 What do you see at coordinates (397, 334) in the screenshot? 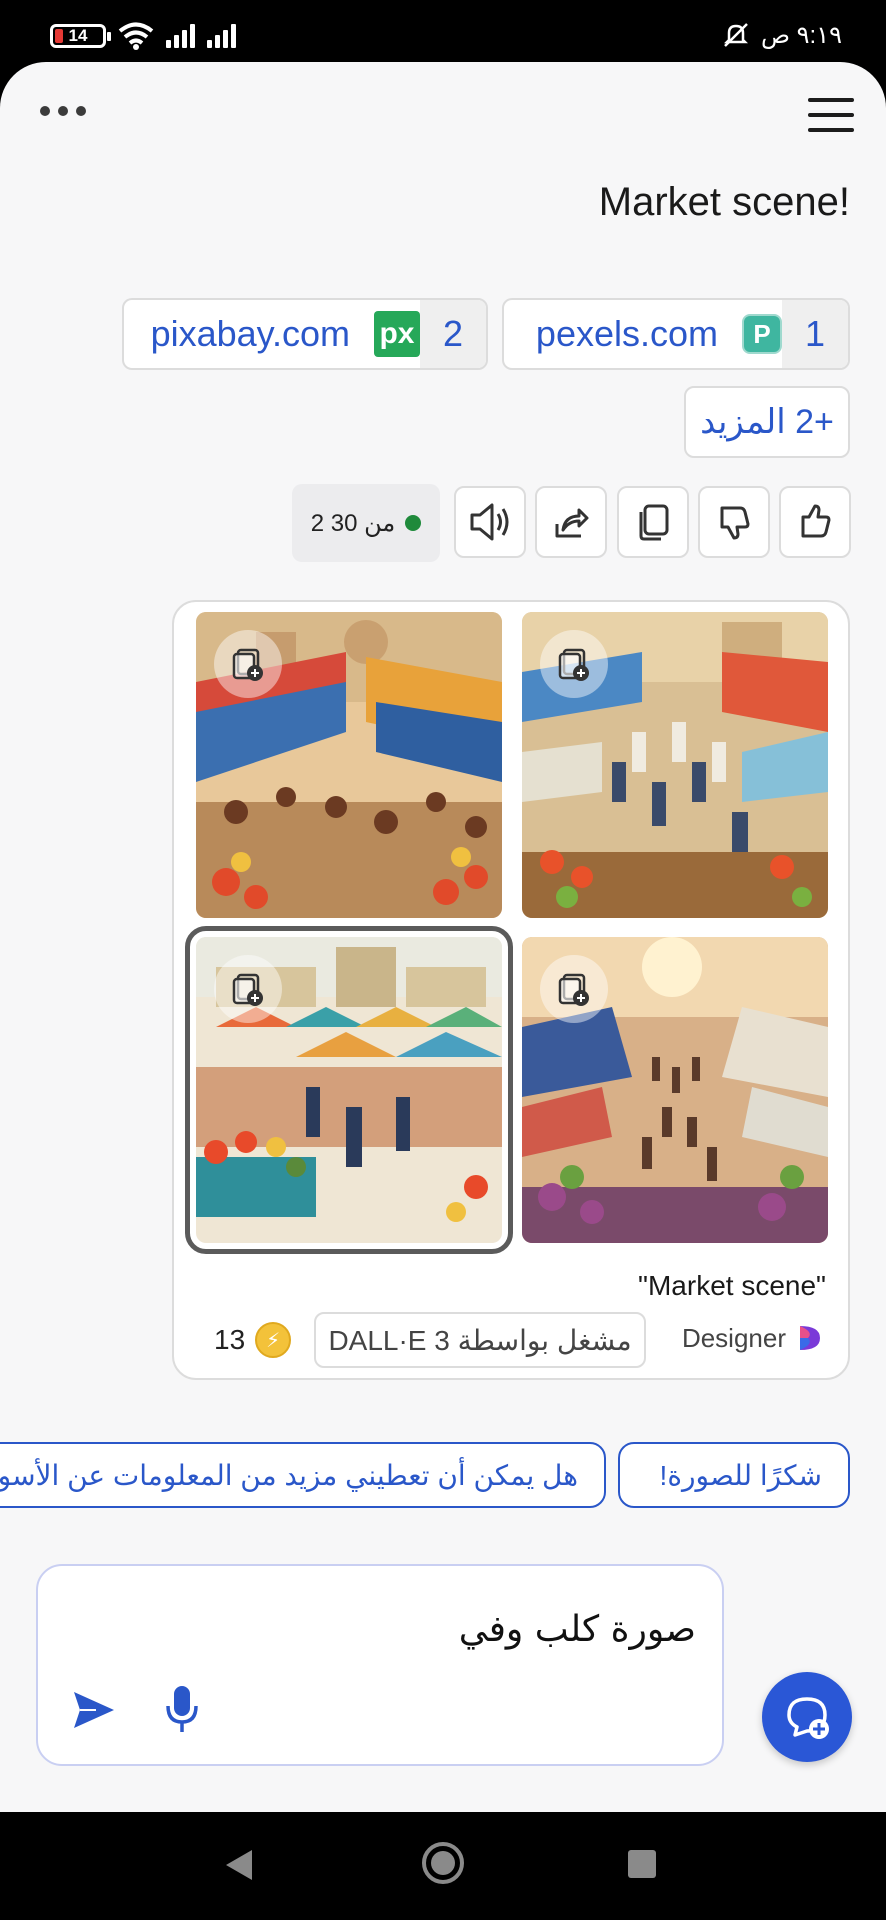
I see `pixabay-logo-icon: px` at bounding box center [397, 334].